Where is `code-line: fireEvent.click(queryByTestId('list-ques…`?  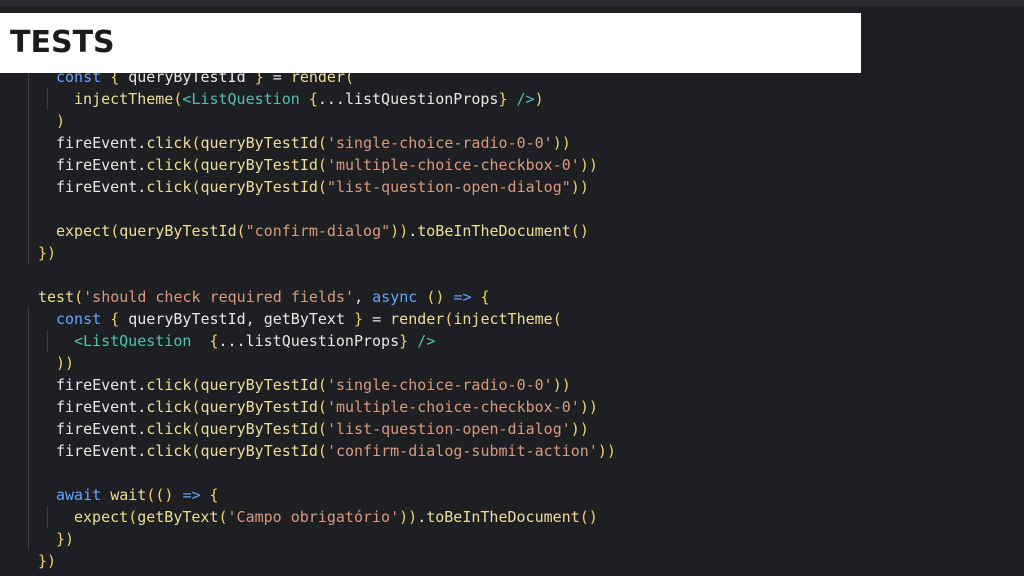
code-line: fireEvent.click(queryByTestId('list-ques… is located at coordinates (322, 429).